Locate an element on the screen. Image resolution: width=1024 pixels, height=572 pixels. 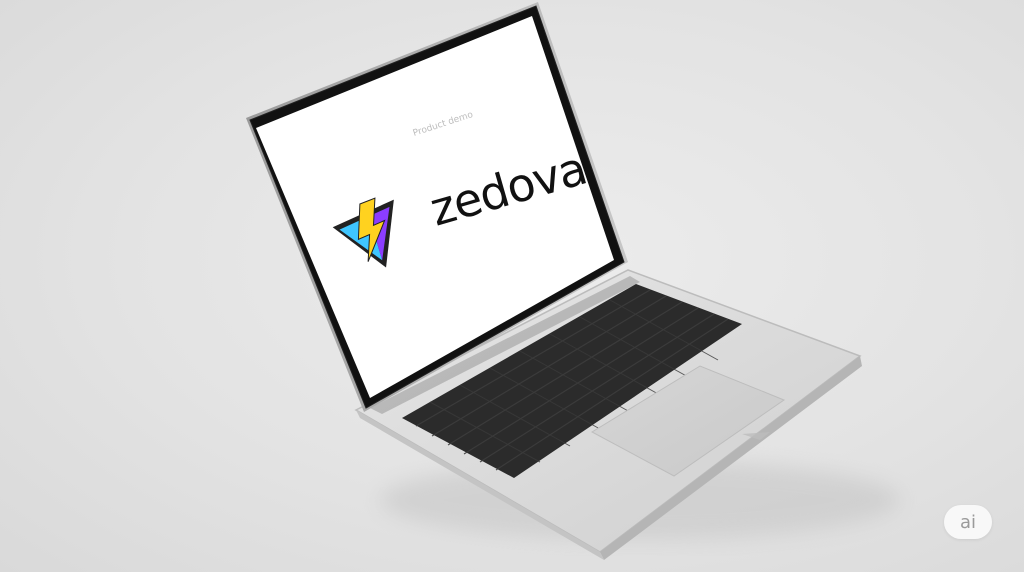
ai-badge: ai is located at coordinates (968, 522).